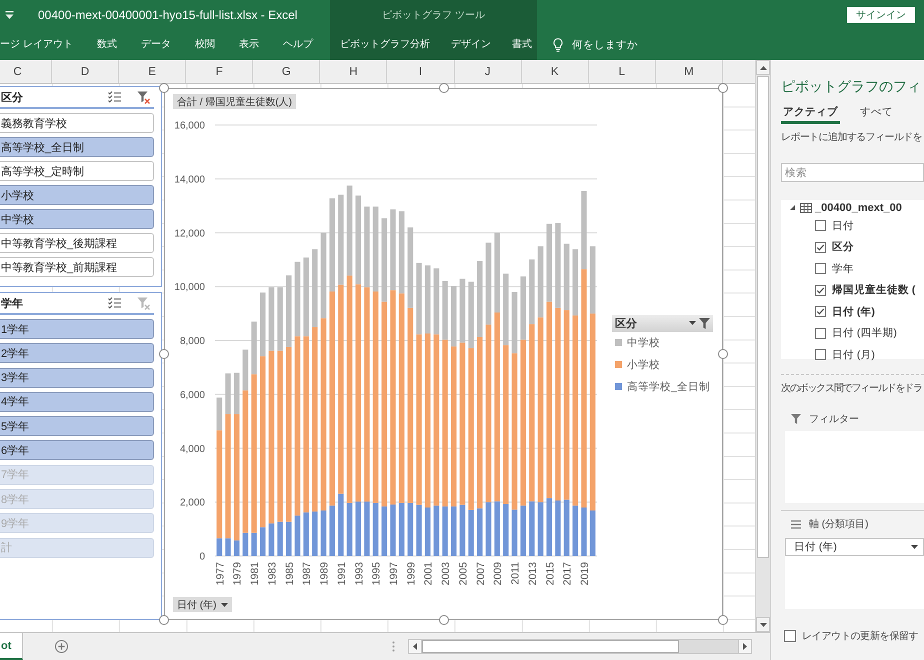 The width and height of the screenshot is (924, 660). What do you see at coordinates (77, 171) in the screenshot?
I see `slicer-item: 高等学校_定時制` at bounding box center [77, 171].